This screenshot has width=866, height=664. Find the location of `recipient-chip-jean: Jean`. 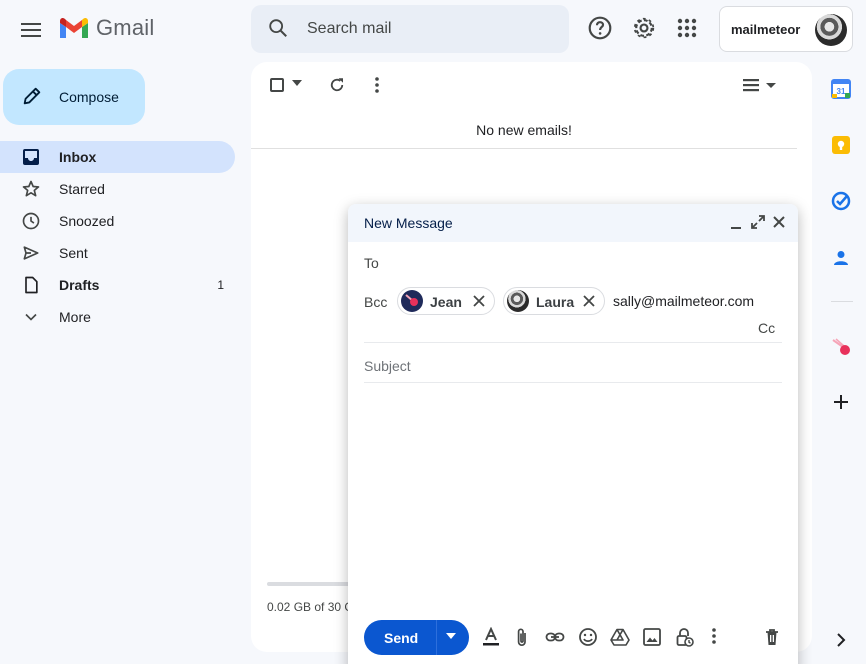

recipient-chip-jean: Jean is located at coordinates (446, 301).